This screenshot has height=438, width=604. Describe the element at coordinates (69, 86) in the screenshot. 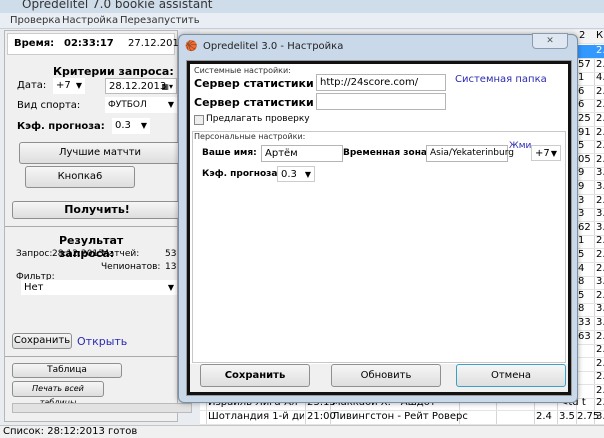

I see `tz-combo: +7 ▼` at that location.